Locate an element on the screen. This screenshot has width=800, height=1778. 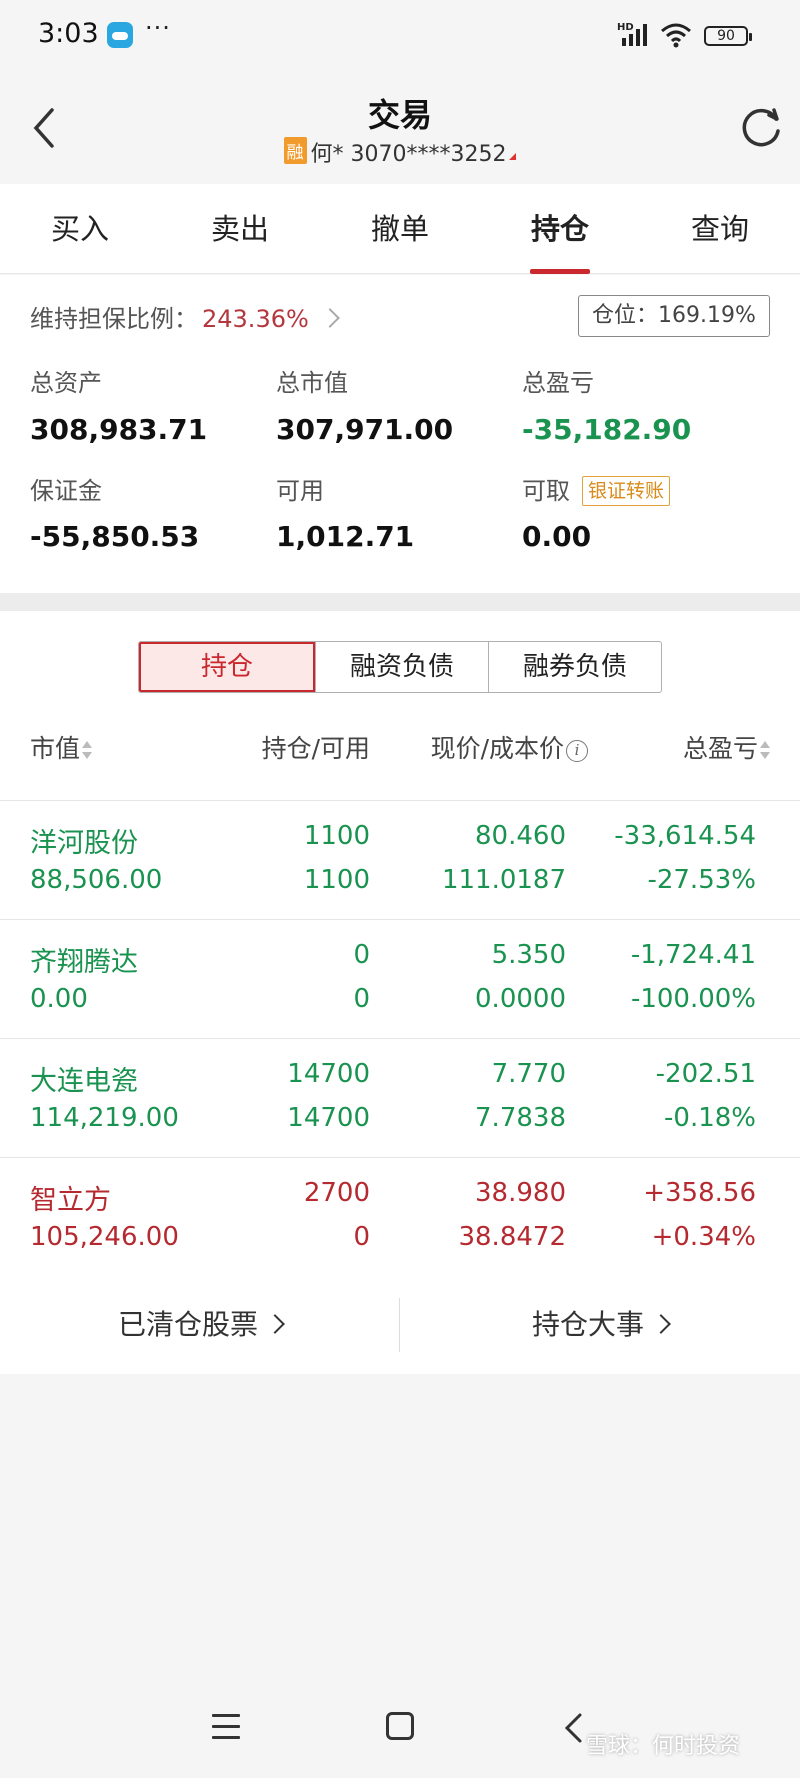
column-price: 现价/成本价 i is located at coordinates (509, 747).